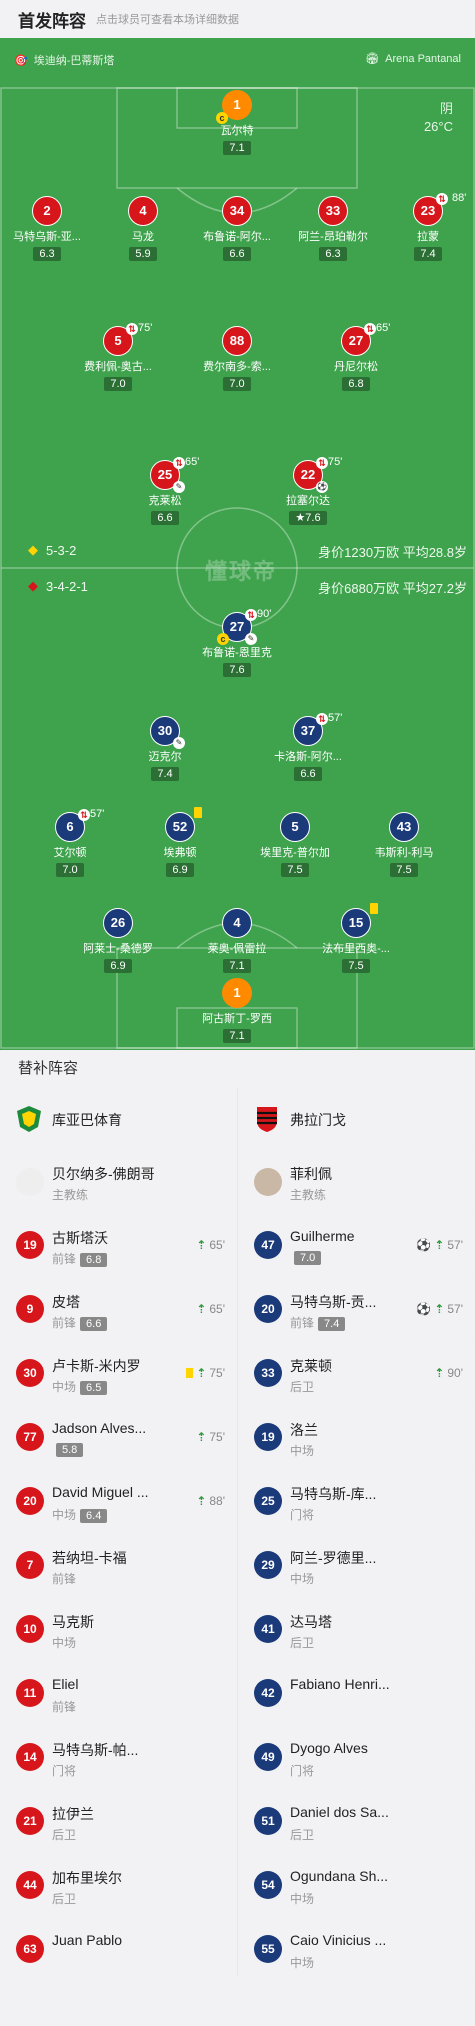 The image size is (475, 2026). What do you see at coordinates (448, 1373) in the screenshot?
I see `sub-event: ⇡ 90'` at bounding box center [448, 1373].